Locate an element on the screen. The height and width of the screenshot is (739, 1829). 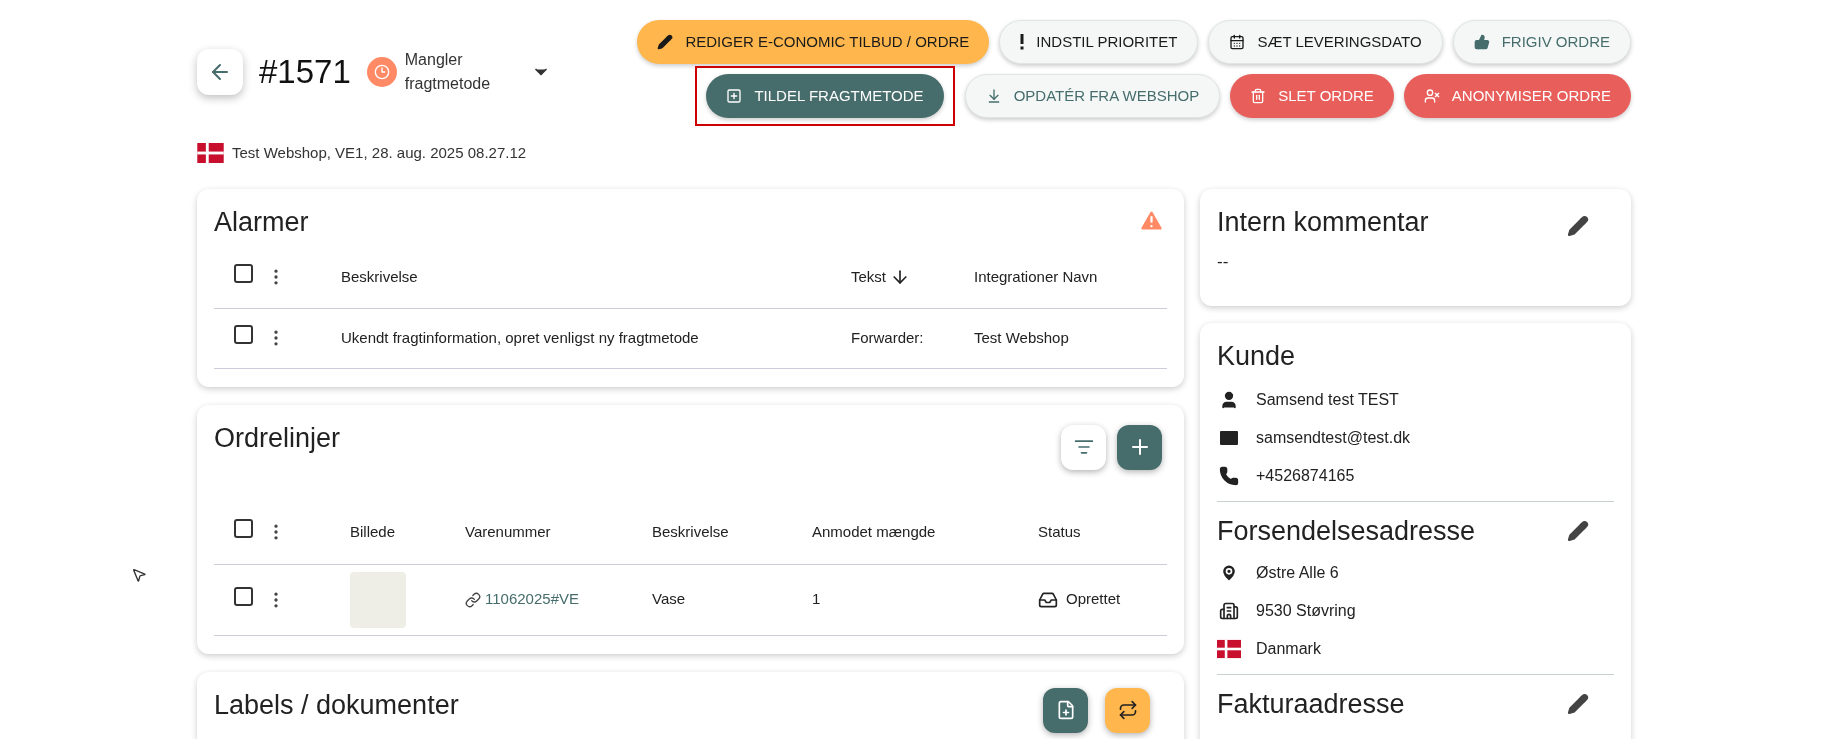
card-title: Alarmer is located at coordinates (261, 222).